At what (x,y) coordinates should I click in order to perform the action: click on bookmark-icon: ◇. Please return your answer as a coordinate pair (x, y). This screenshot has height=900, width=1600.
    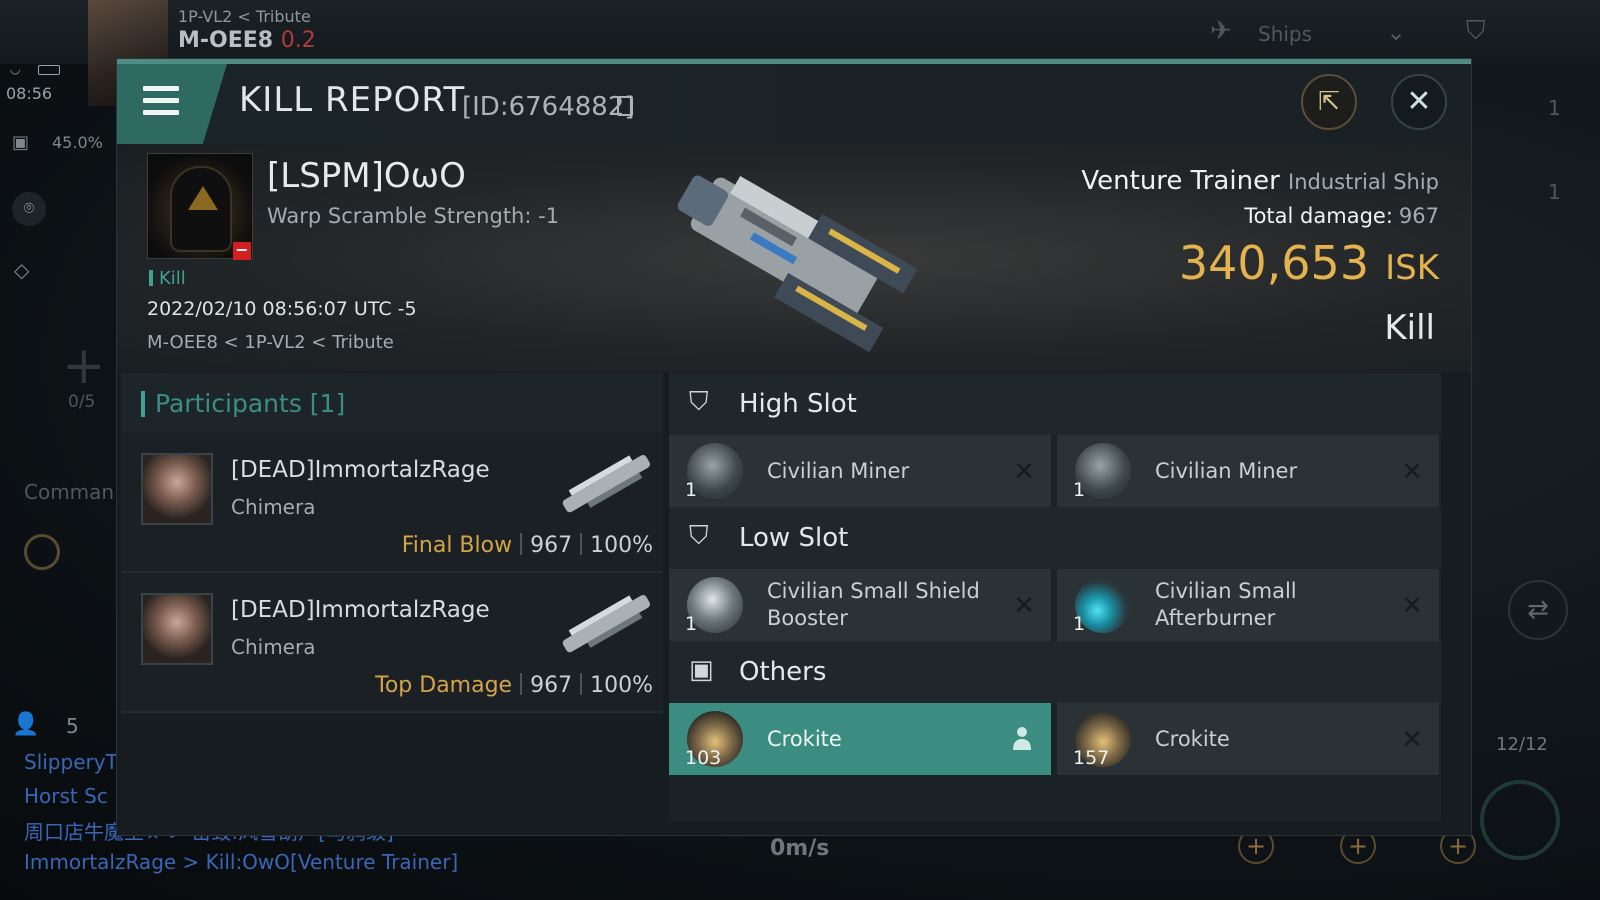
    Looking at the image, I should click on (21, 270).